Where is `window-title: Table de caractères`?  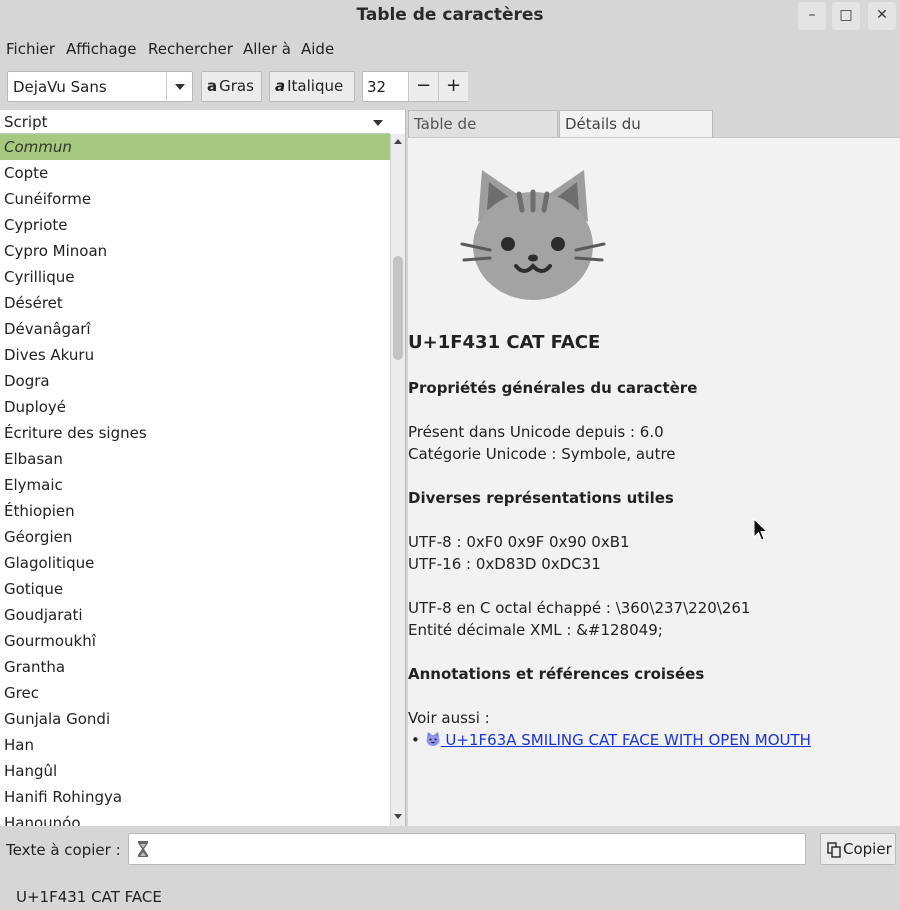 window-title: Table de caractères is located at coordinates (450, 15).